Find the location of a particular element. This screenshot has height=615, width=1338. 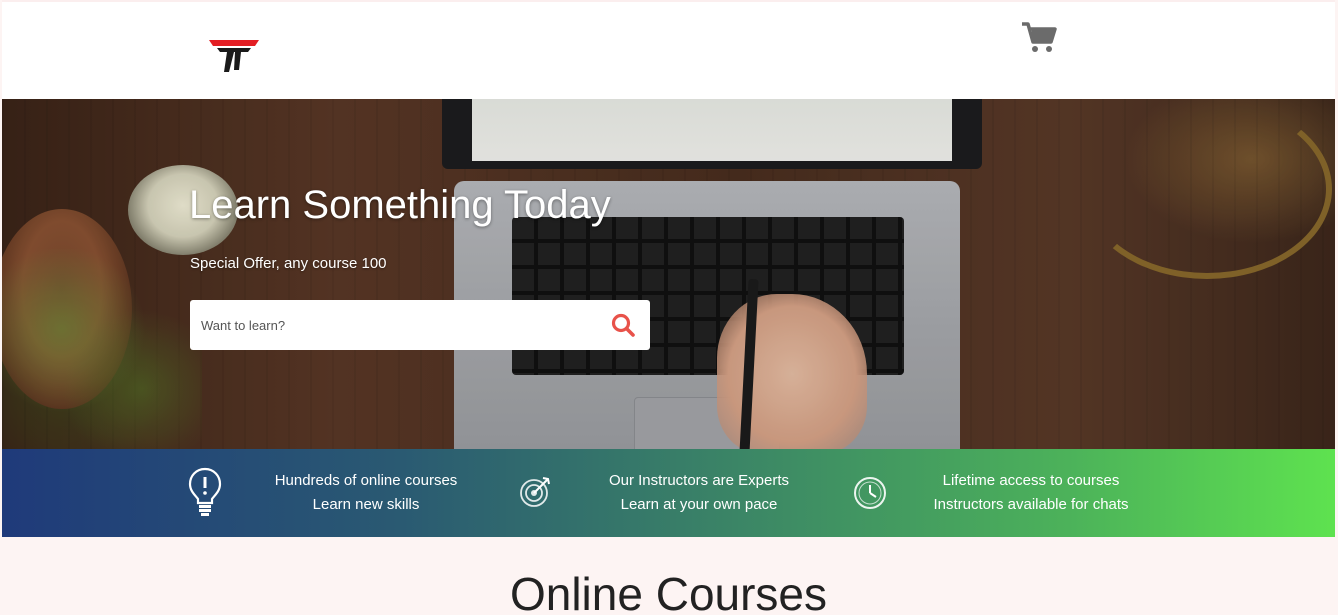

hero-title: Learn Something Today is located at coordinates (400, 205).